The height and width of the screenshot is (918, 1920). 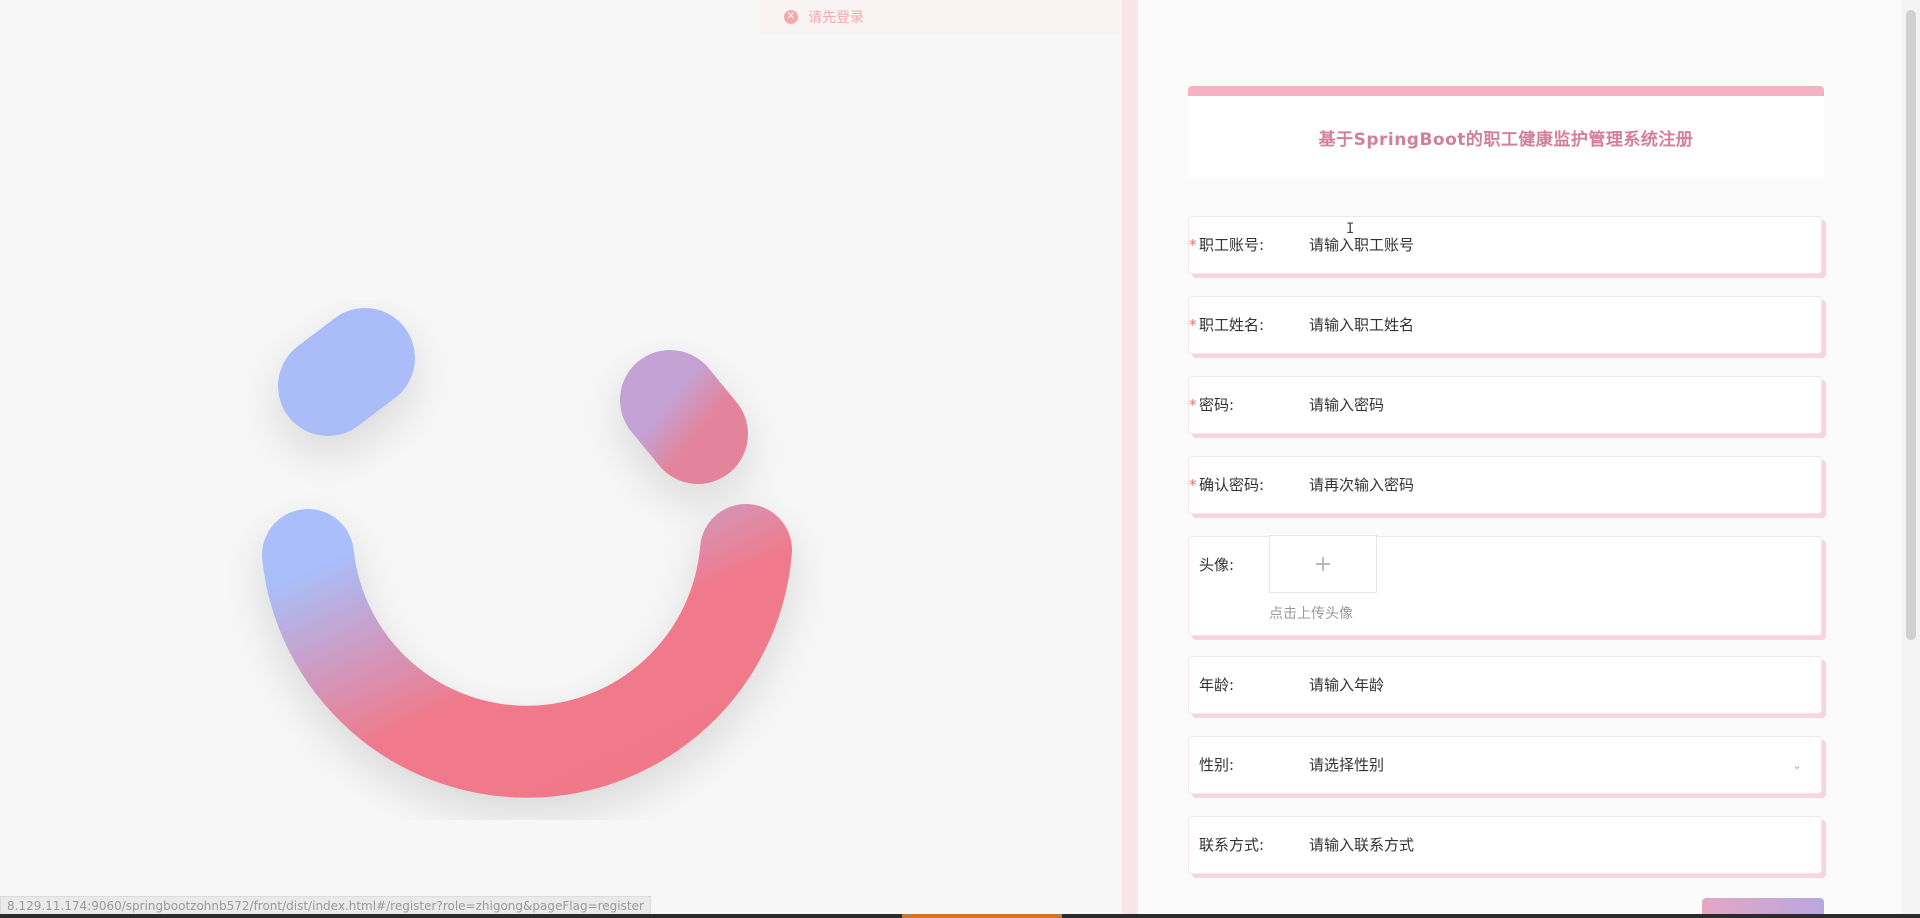 I want to click on divider, so click(x=1130, y=459).